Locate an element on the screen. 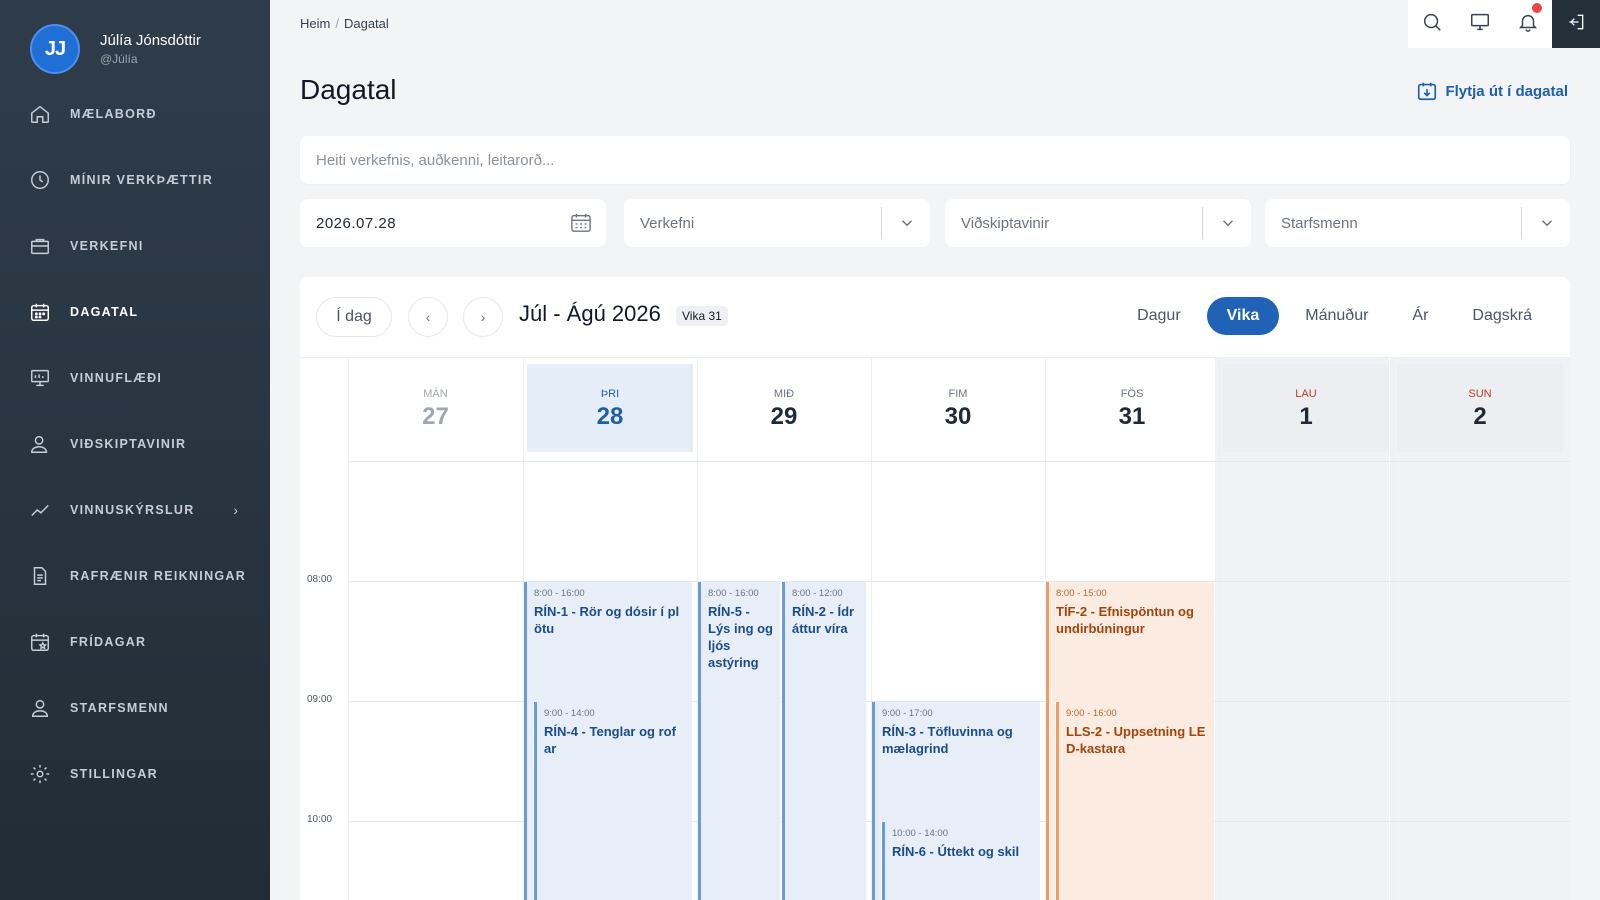 This screenshot has height=900, width=1600. user-handle: @Júlía is located at coordinates (119, 59).